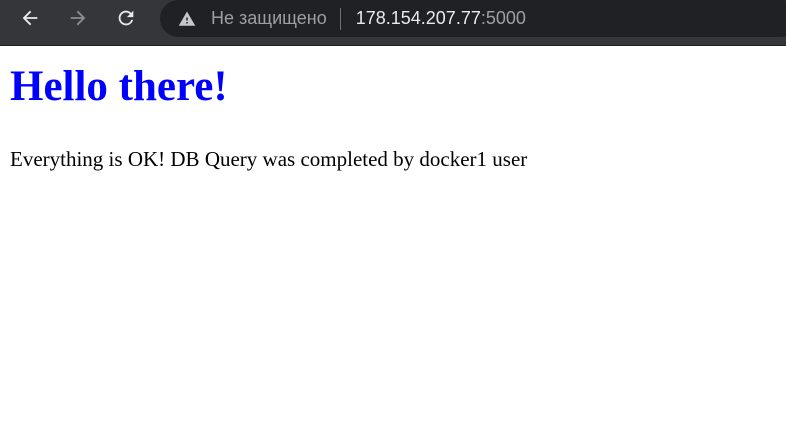 The height and width of the screenshot is (431, 786). I want to click on warning-triangle-icon, so click(187, 18).